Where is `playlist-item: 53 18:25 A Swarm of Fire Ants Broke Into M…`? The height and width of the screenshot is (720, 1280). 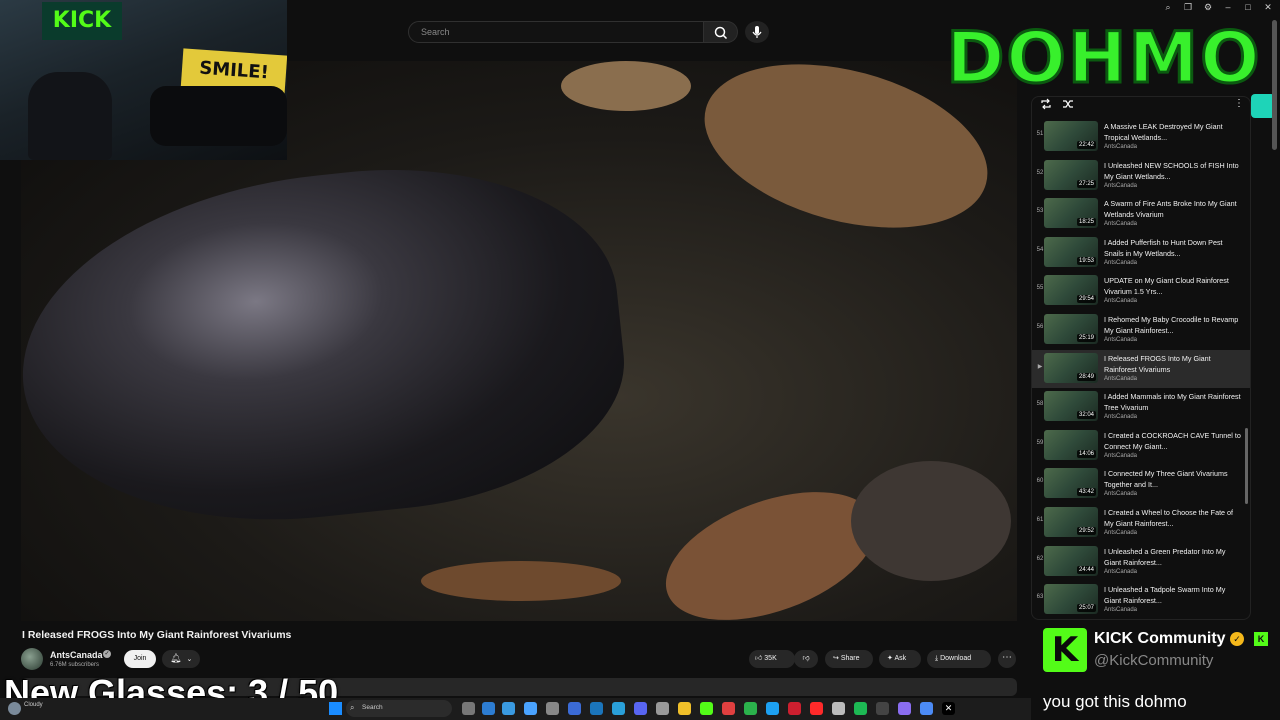 playlist-item: 53 18:25 A Swarm of Fire Ants Broke Into M… is located at coordinates (1141, 214).